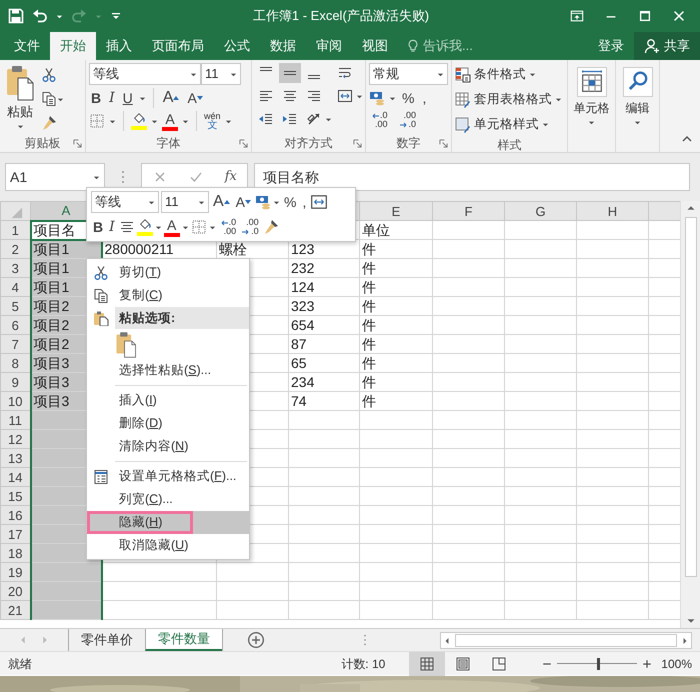 This screenshot has height=692, width=700. I want to click on paste-button: 粘贴, so click(20, 97).